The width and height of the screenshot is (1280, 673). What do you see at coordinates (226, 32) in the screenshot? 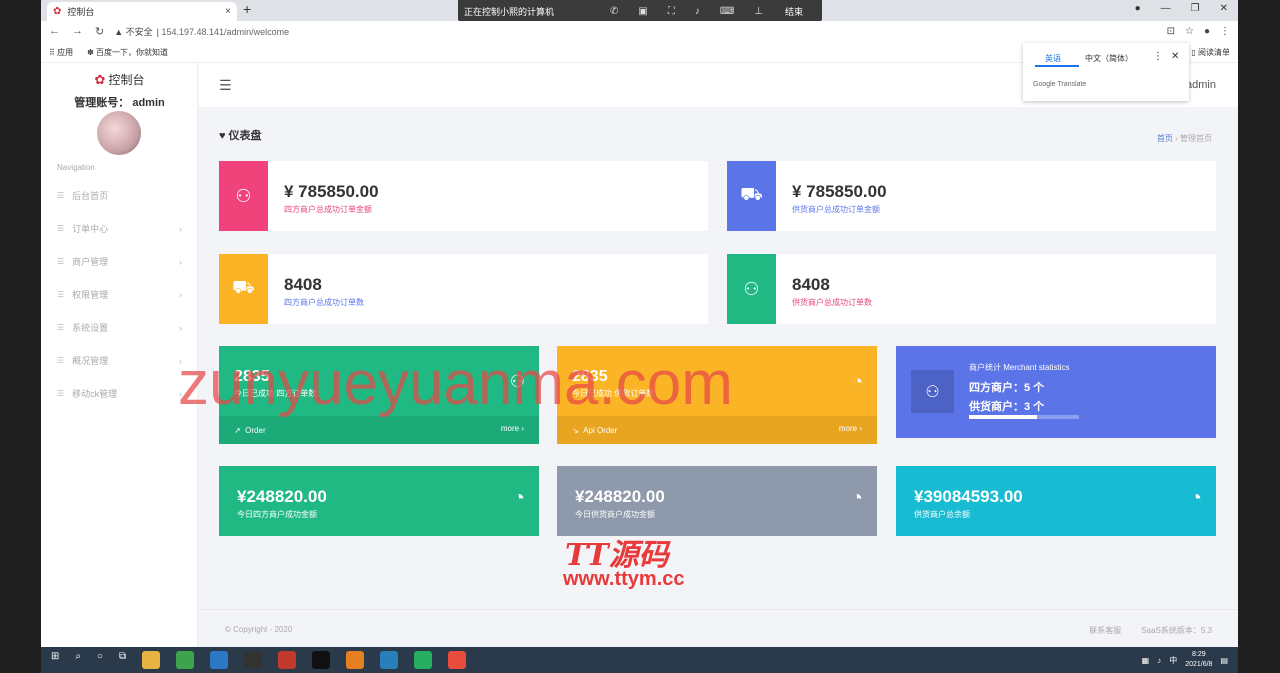
I see `url-input: 154.197.48.141/admin/welcome` at bounding box center [226, 32].